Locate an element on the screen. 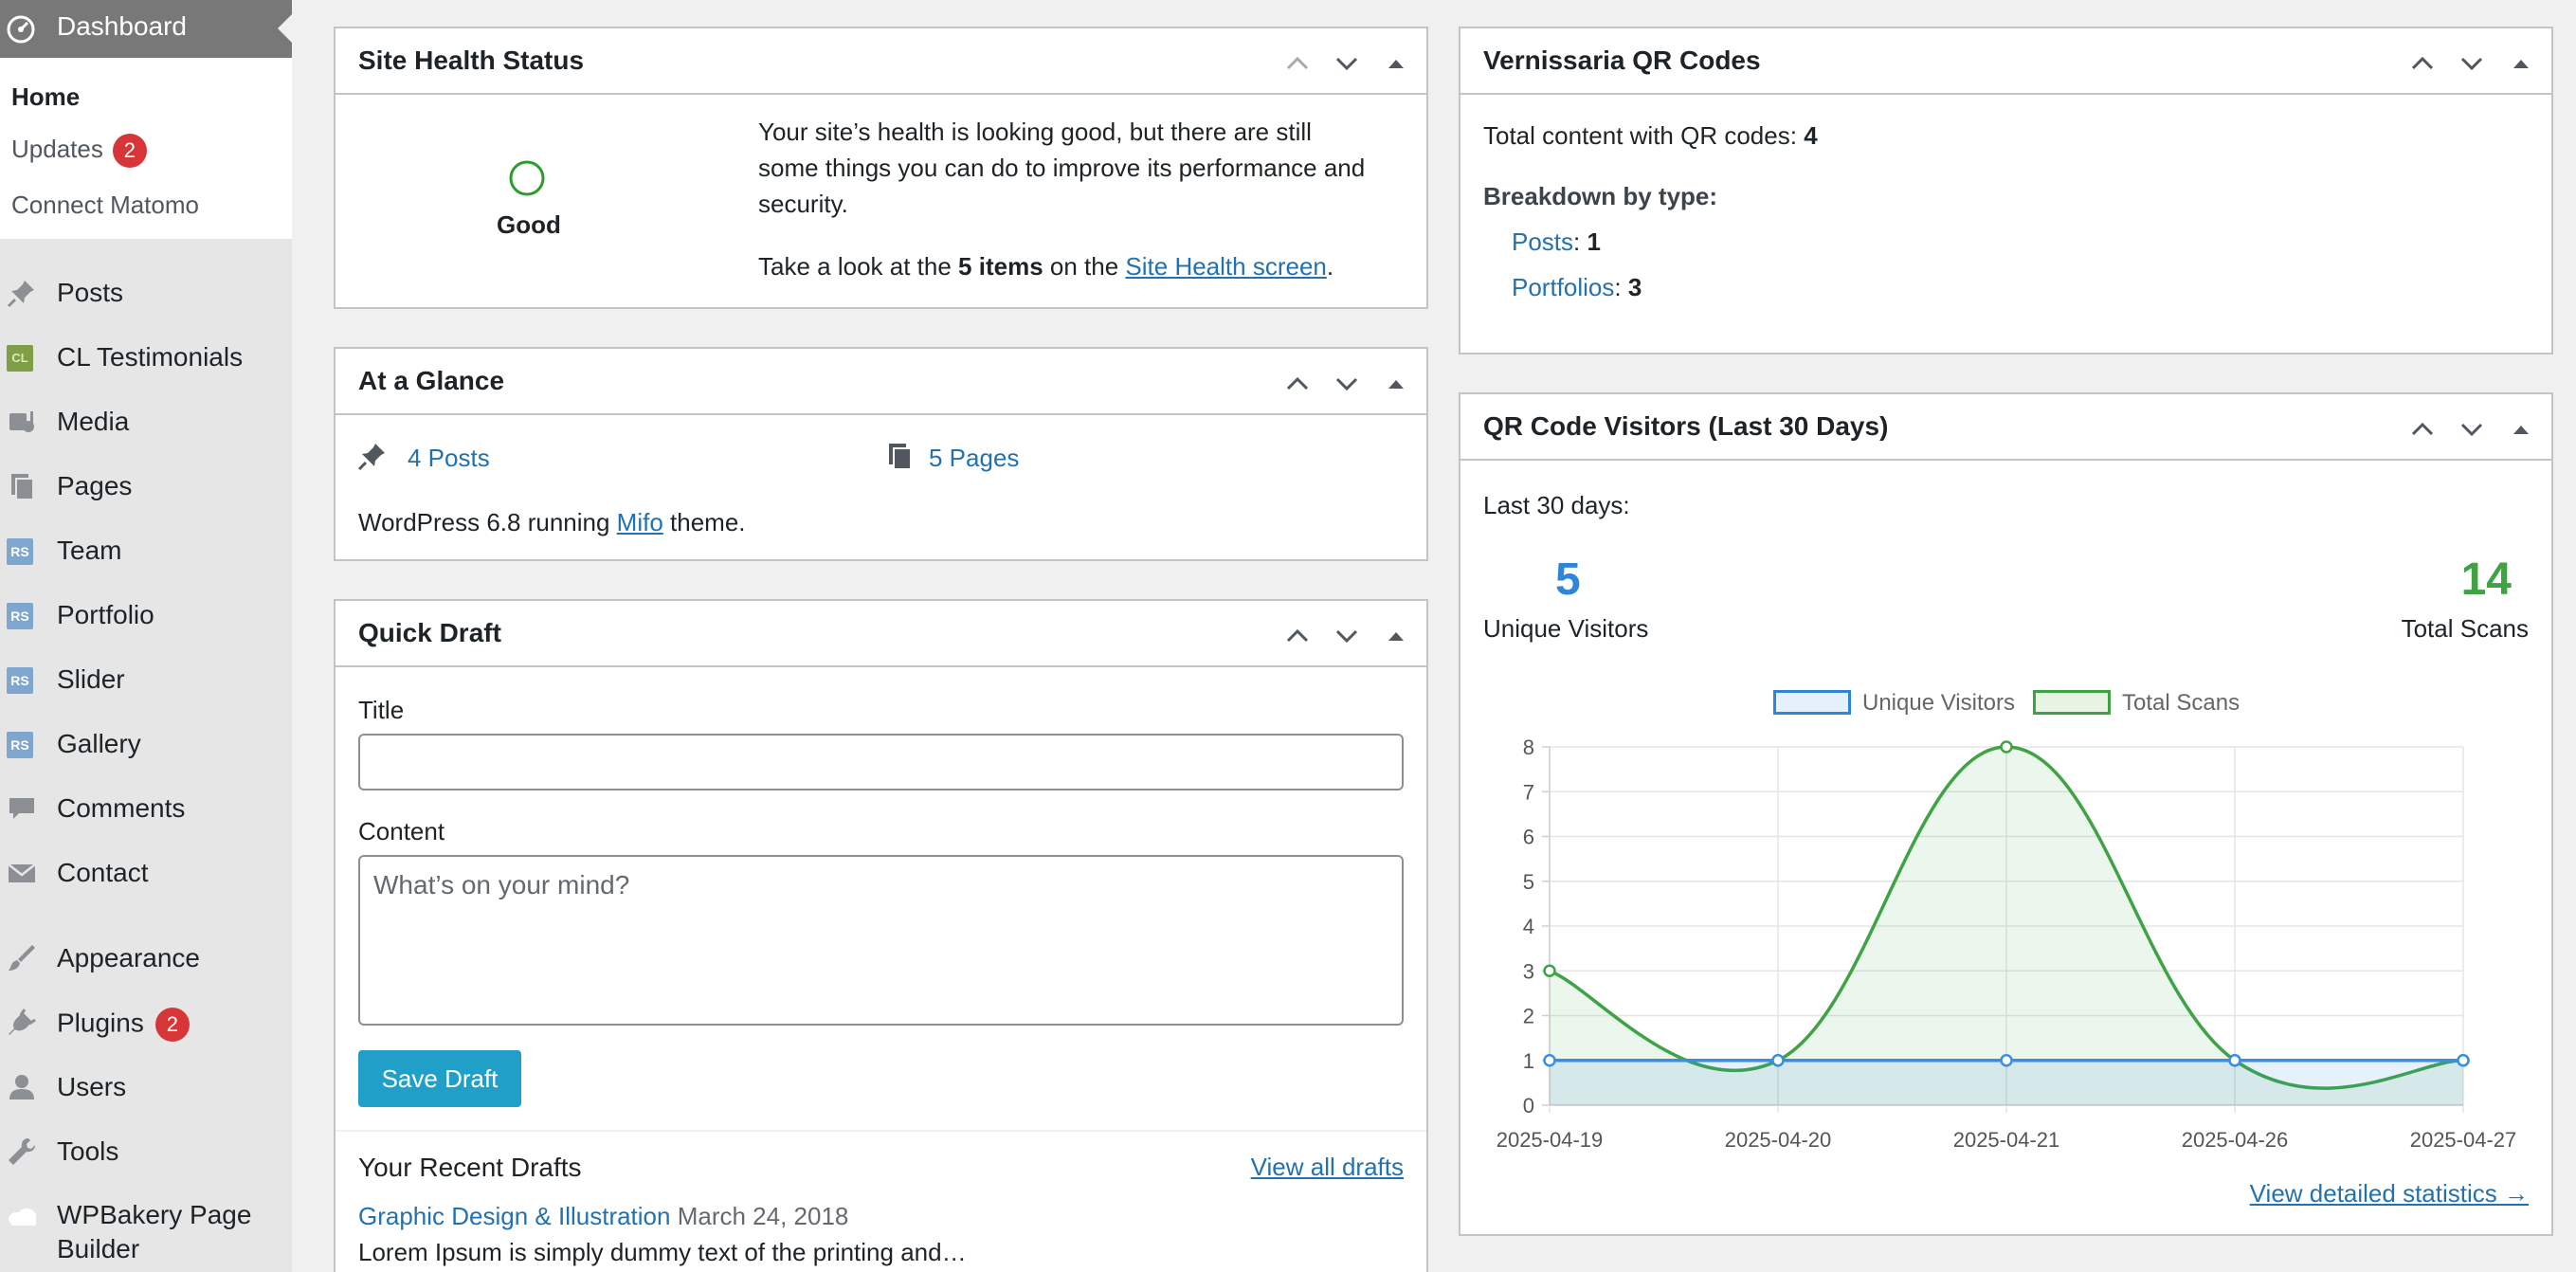 The width and height of the screenshot is (2576, 1272). panel-title: Vernissaria QR Codes is located at coordinates (1622, 60).